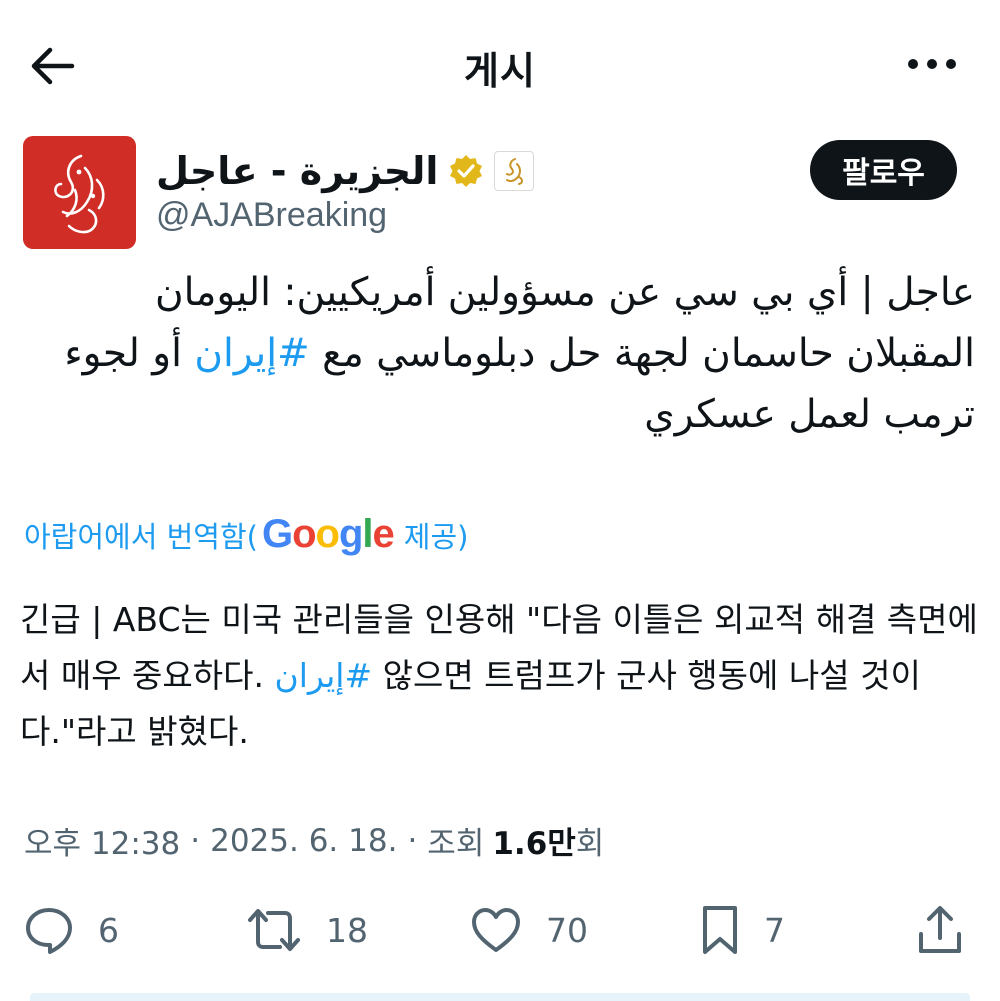 The height and width of the screenshot is (1001, 1000). Describe the element at coordinates (49, 931) in the screenshot. I see `reply-icon` at that location.